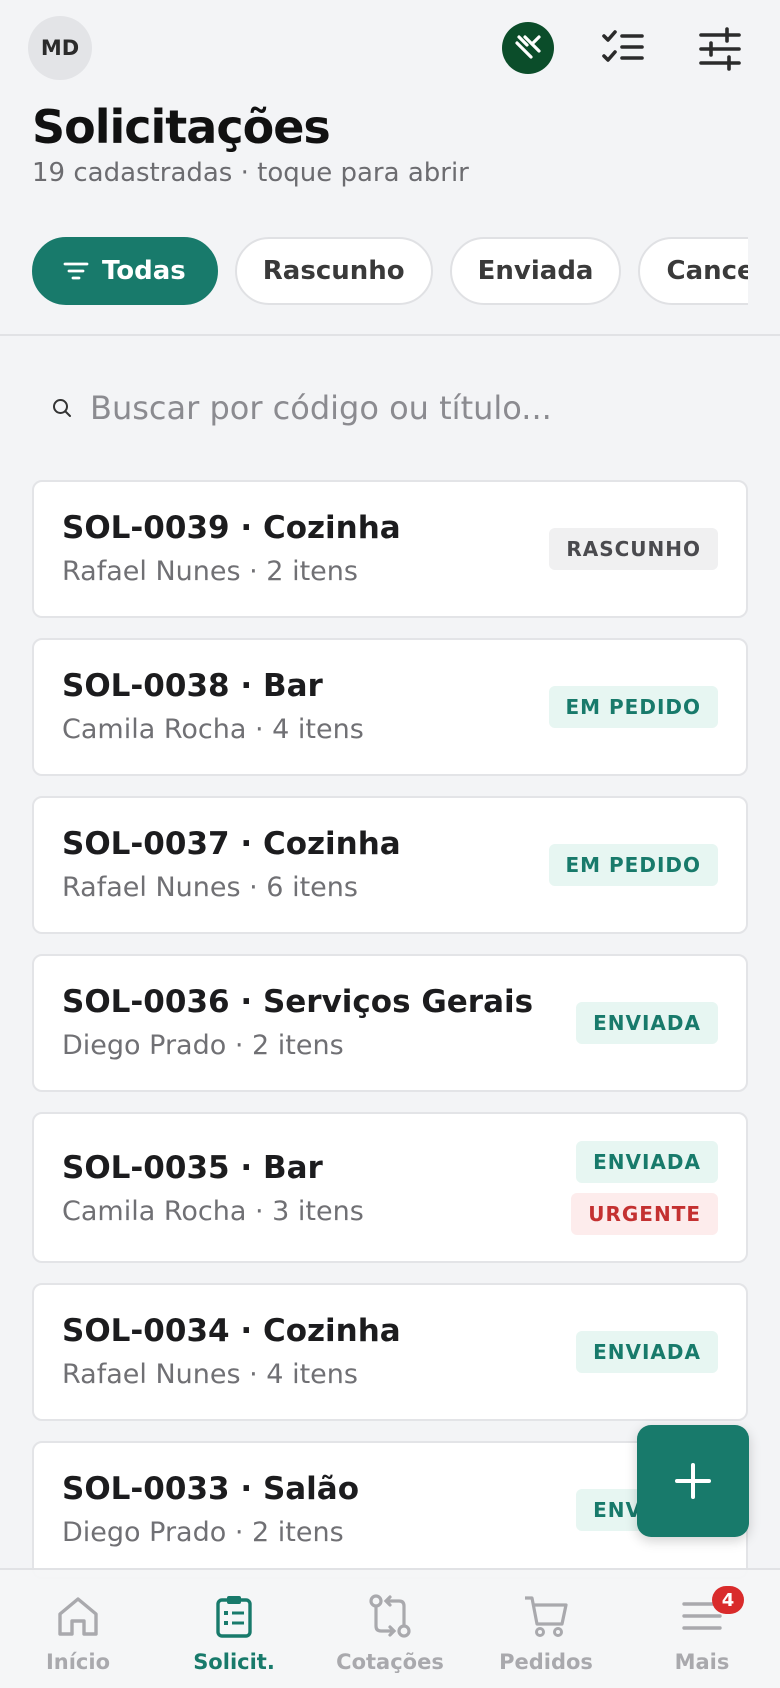 The width and height of the screenshot is (780, 1688). Describe the element at coordinates (213, 729) in the screenshot. I see `request-subtitle: Camila Rocha · 4 itens` at that location.